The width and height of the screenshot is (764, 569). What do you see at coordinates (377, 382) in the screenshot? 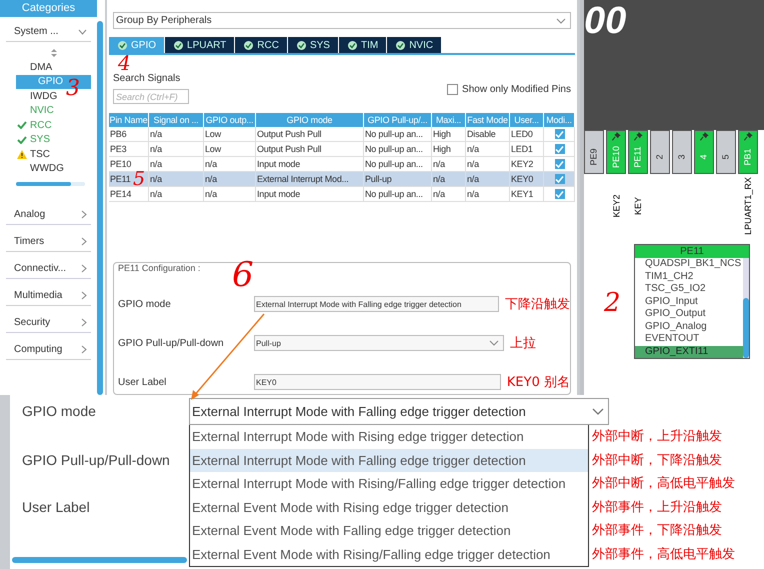
I see `input-field: KEY0` at bounding box center [377, 382].